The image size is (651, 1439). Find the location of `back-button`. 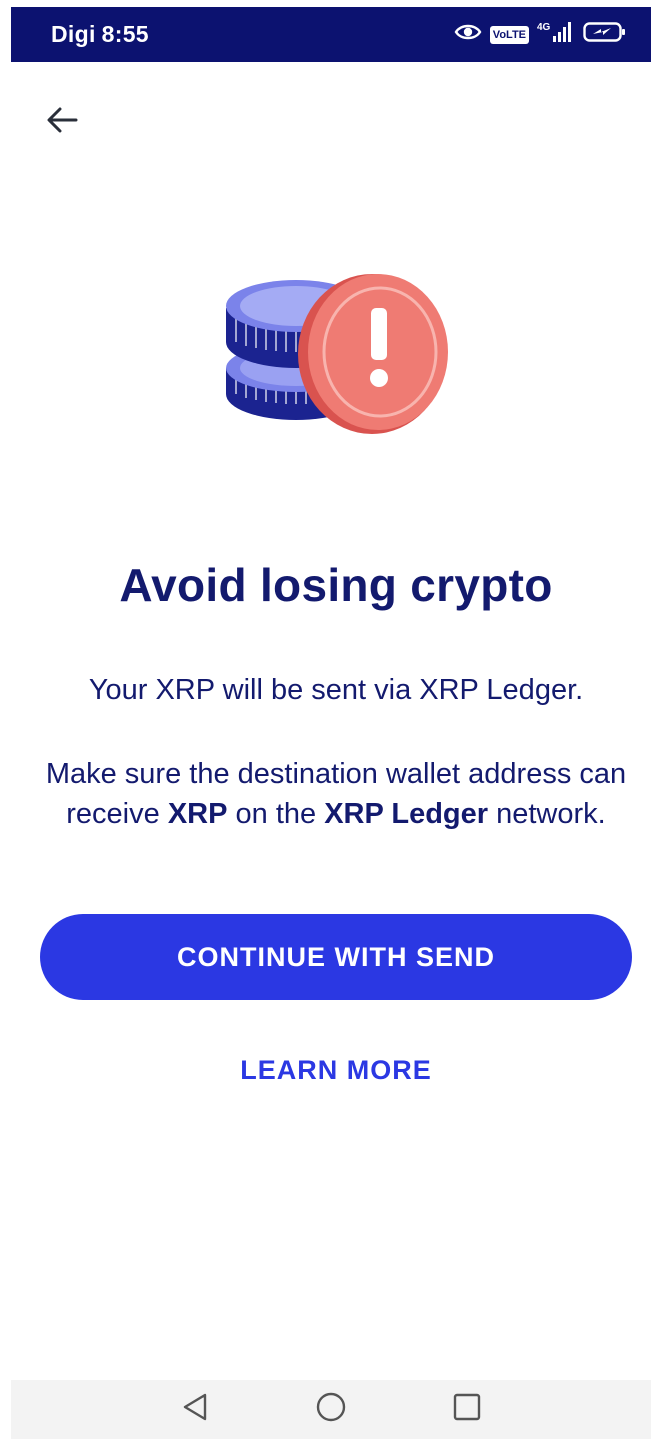

back-button is located at coordinates (62, 122).